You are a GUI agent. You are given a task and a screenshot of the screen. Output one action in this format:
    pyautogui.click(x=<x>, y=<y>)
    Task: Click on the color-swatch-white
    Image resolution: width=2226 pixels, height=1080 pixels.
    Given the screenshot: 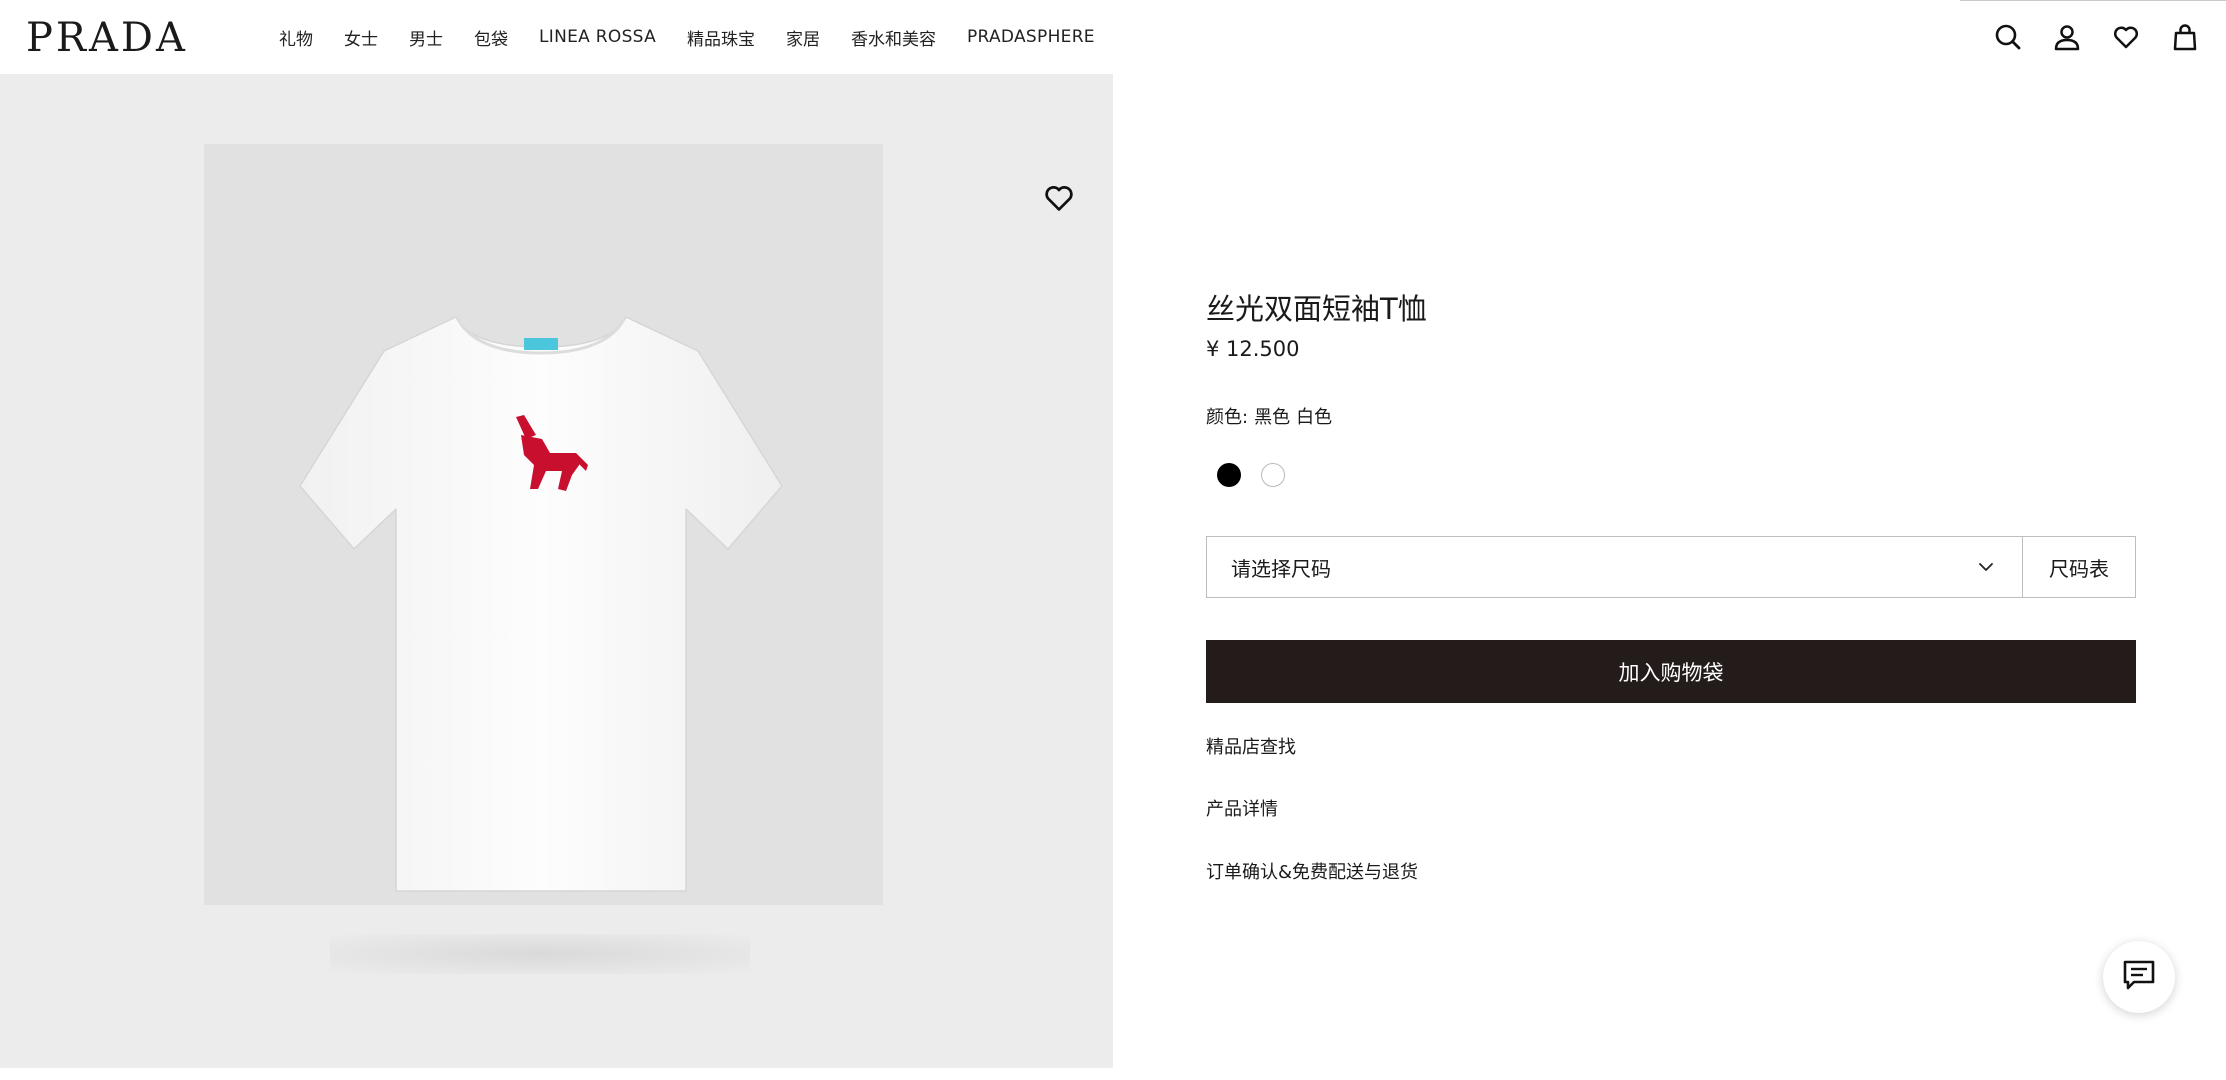 What is the action you would take?
    pyautogui.click(x=1273, y=475)
    